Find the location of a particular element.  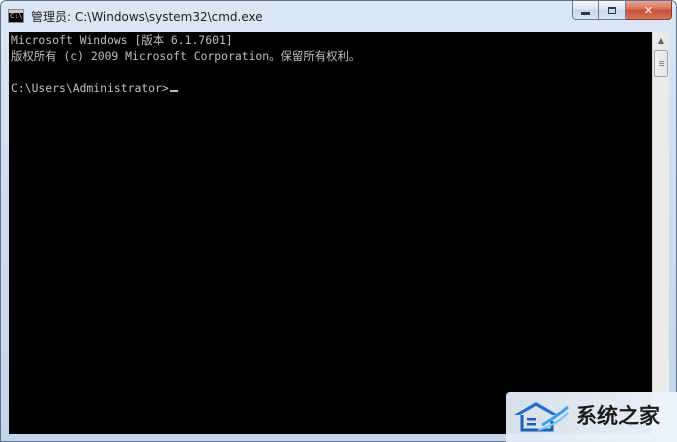

close-icon: ✕ is located at coordinates (648, 10).